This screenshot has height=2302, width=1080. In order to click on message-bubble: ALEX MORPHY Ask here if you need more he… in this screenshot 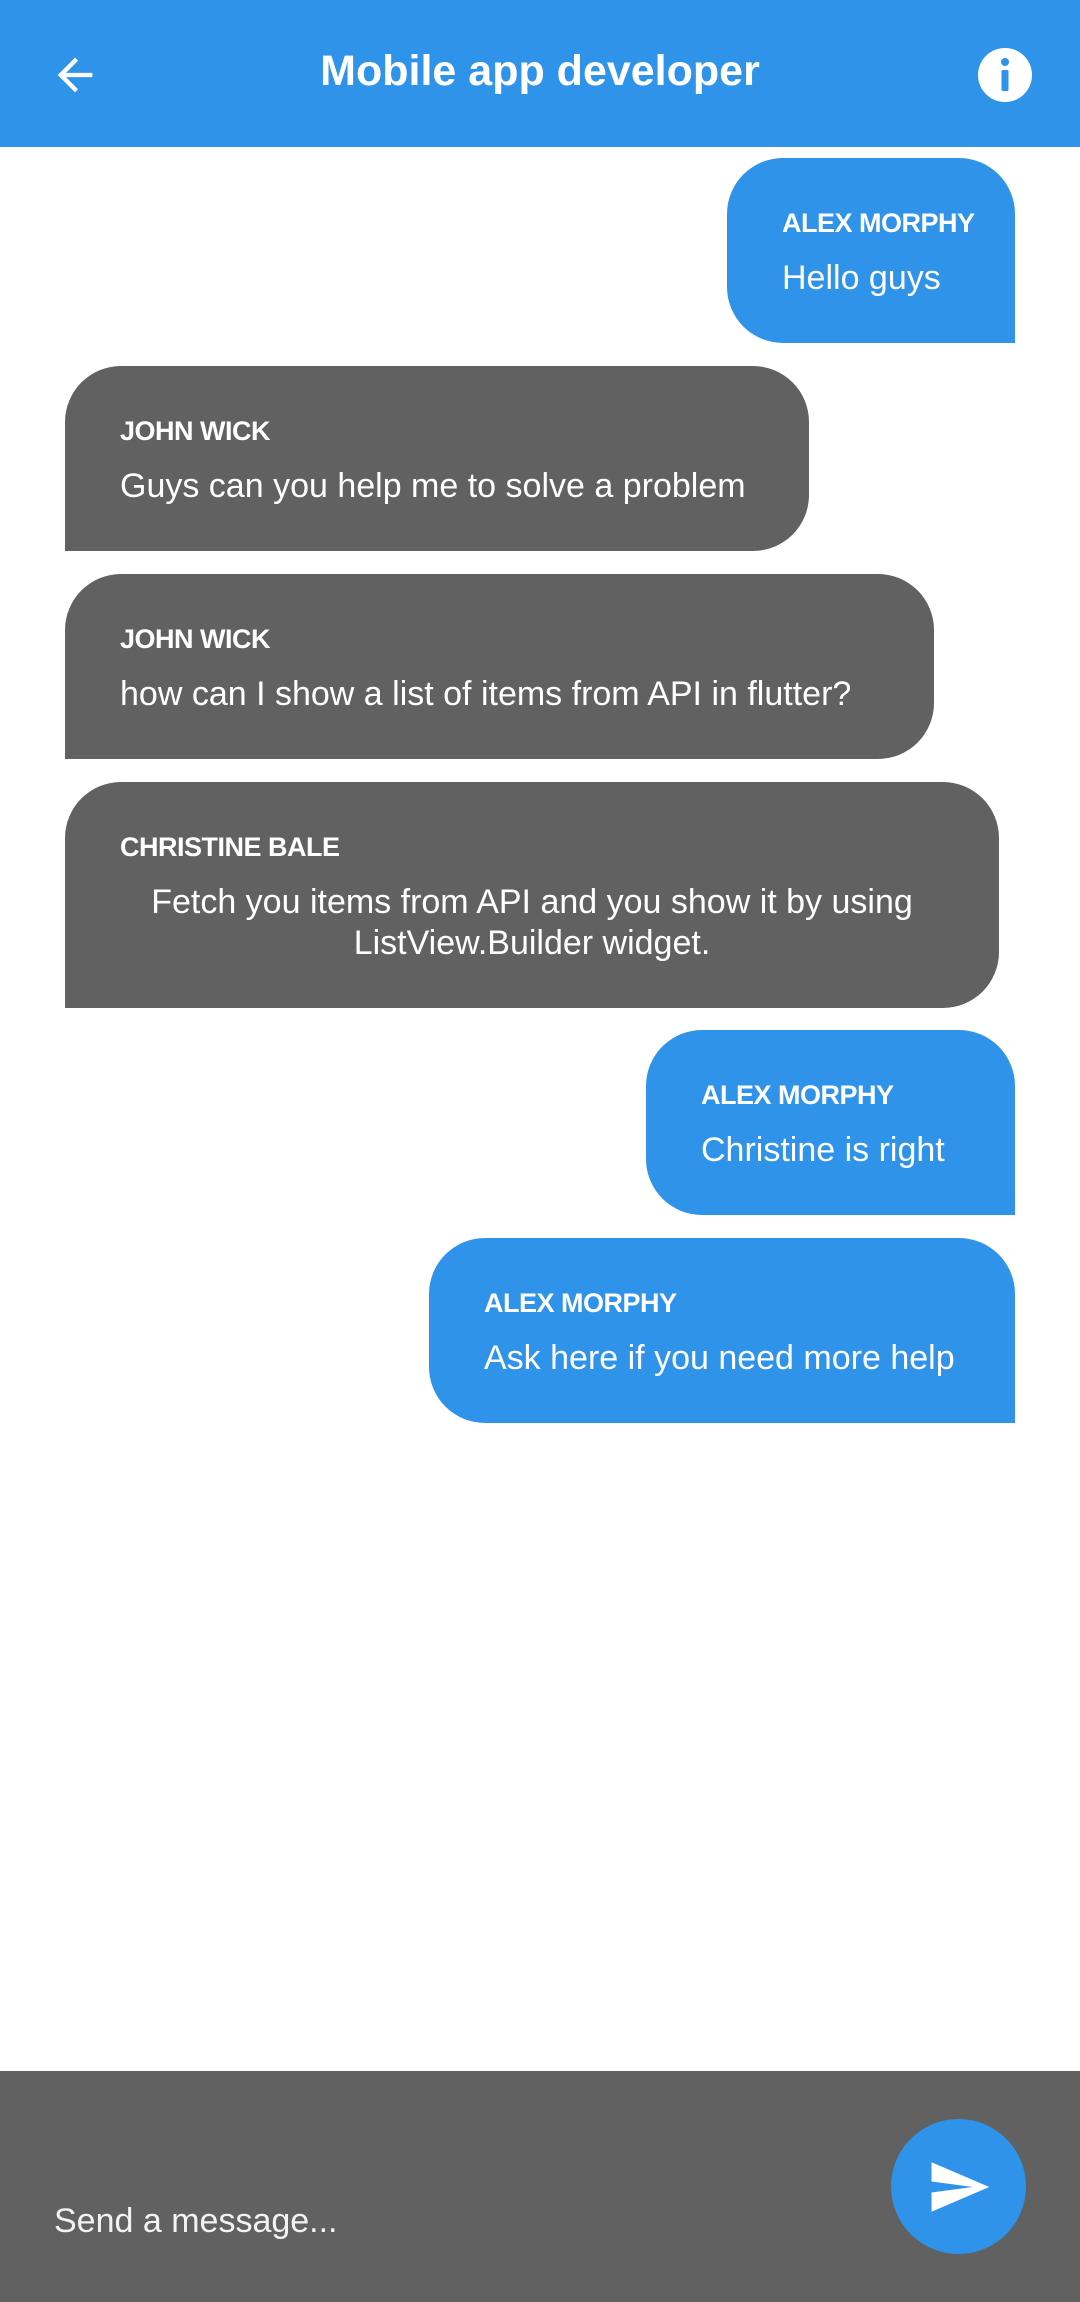, I will do `click(722, 1330)`.